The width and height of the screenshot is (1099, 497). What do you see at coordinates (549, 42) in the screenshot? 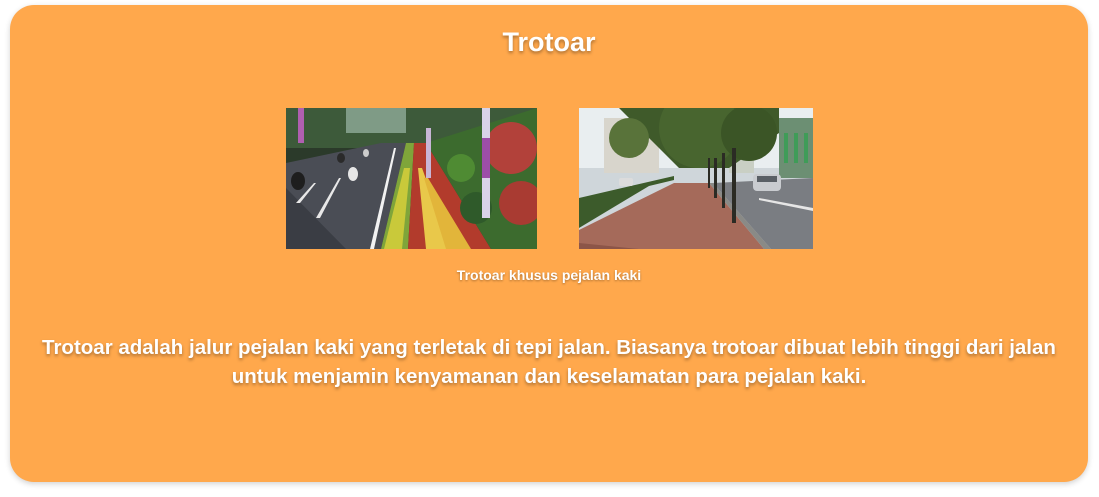
I see `card-title: Trotoar` at bounding box center [549, 42].